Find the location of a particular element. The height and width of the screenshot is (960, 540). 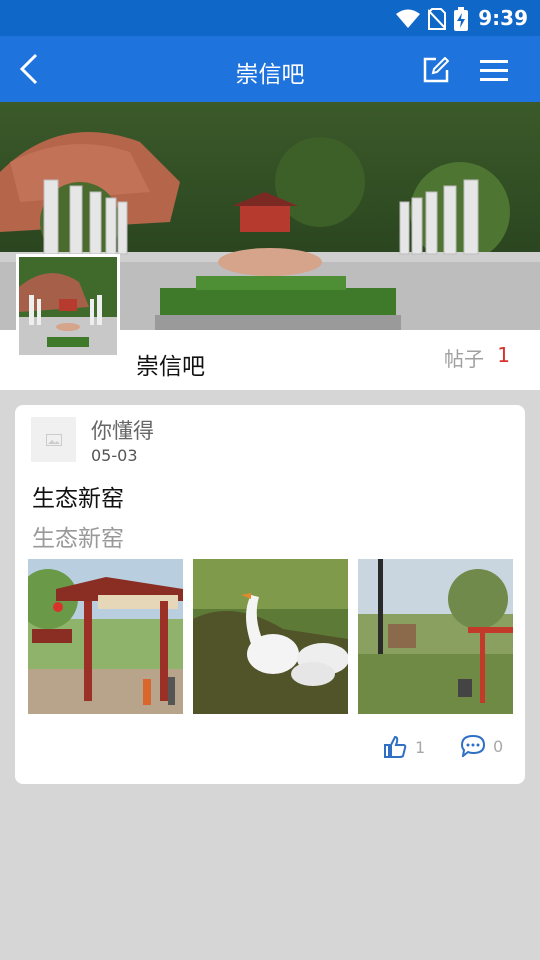

no-sim-icon is located at coordinates (437, 19).